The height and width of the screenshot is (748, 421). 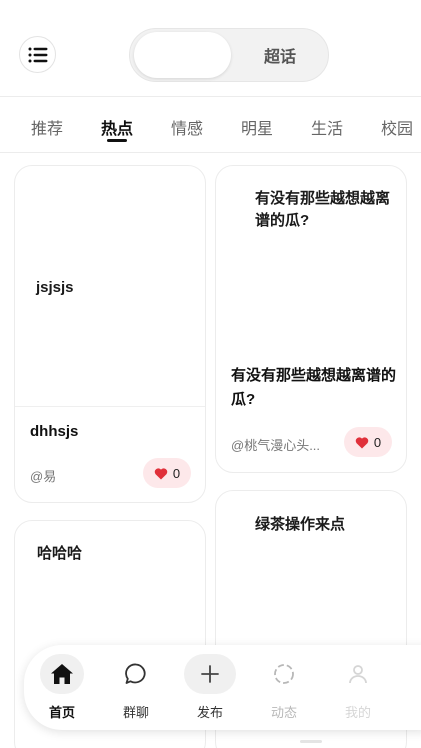 What do you see at coordinates (358, 674) in the screenshot?
I see `profile-icon` at bounding box center [358, 674].